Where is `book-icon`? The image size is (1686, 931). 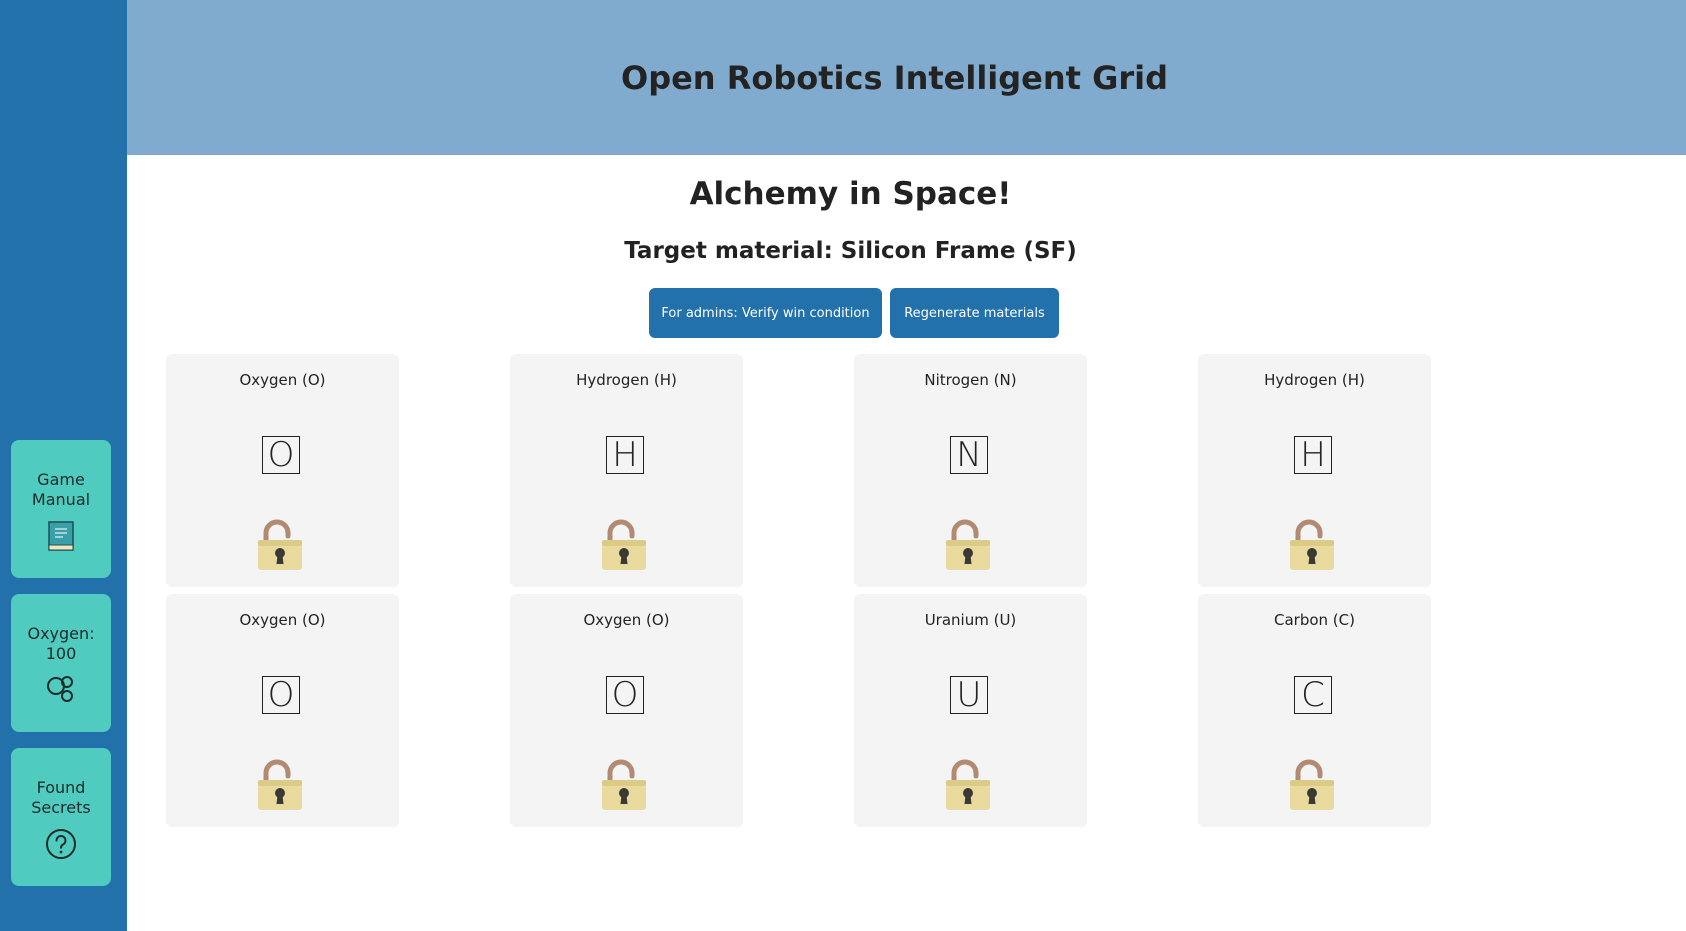 book-icon is located at coordinates (61, 538).